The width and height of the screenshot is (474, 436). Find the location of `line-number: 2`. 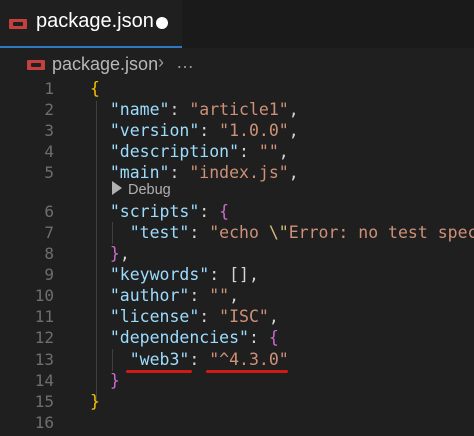

line-number: 2 is located at coordinates (49, 109).